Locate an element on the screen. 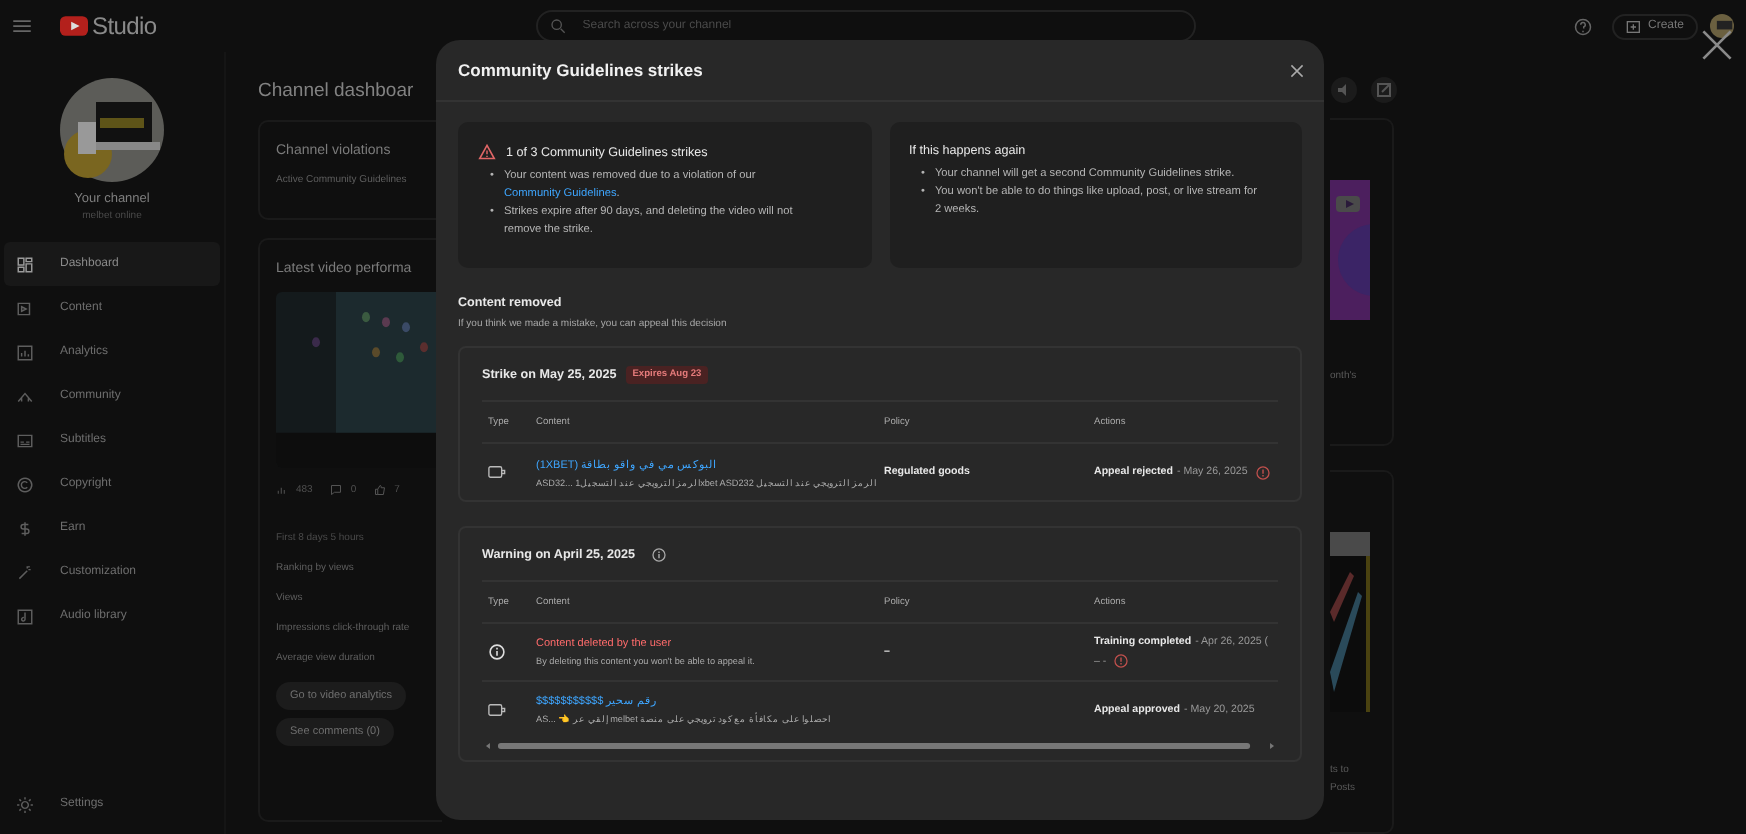 The image size is (1746, 834). search-icon is located at coordinates (558, 26).